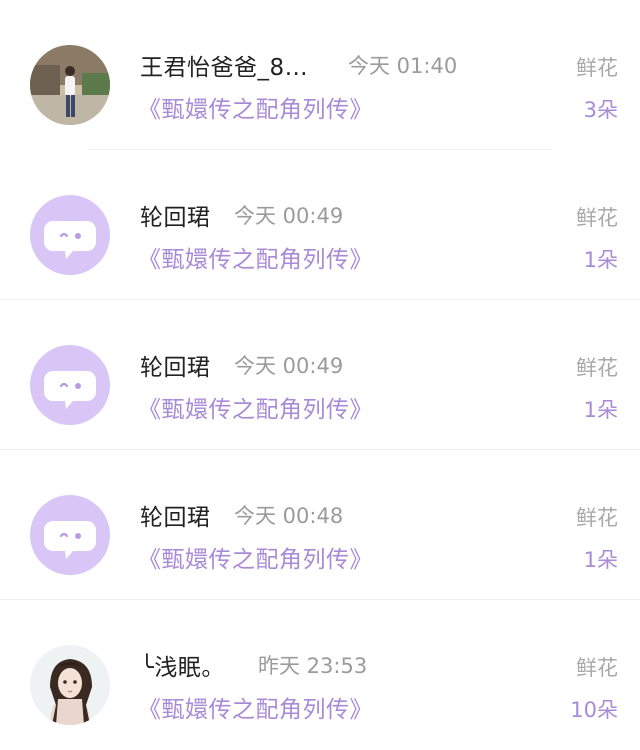 The width and height of the screenshot is (640, 750). I want to click on timestamp: 今天 01:40, so click(403, 66).